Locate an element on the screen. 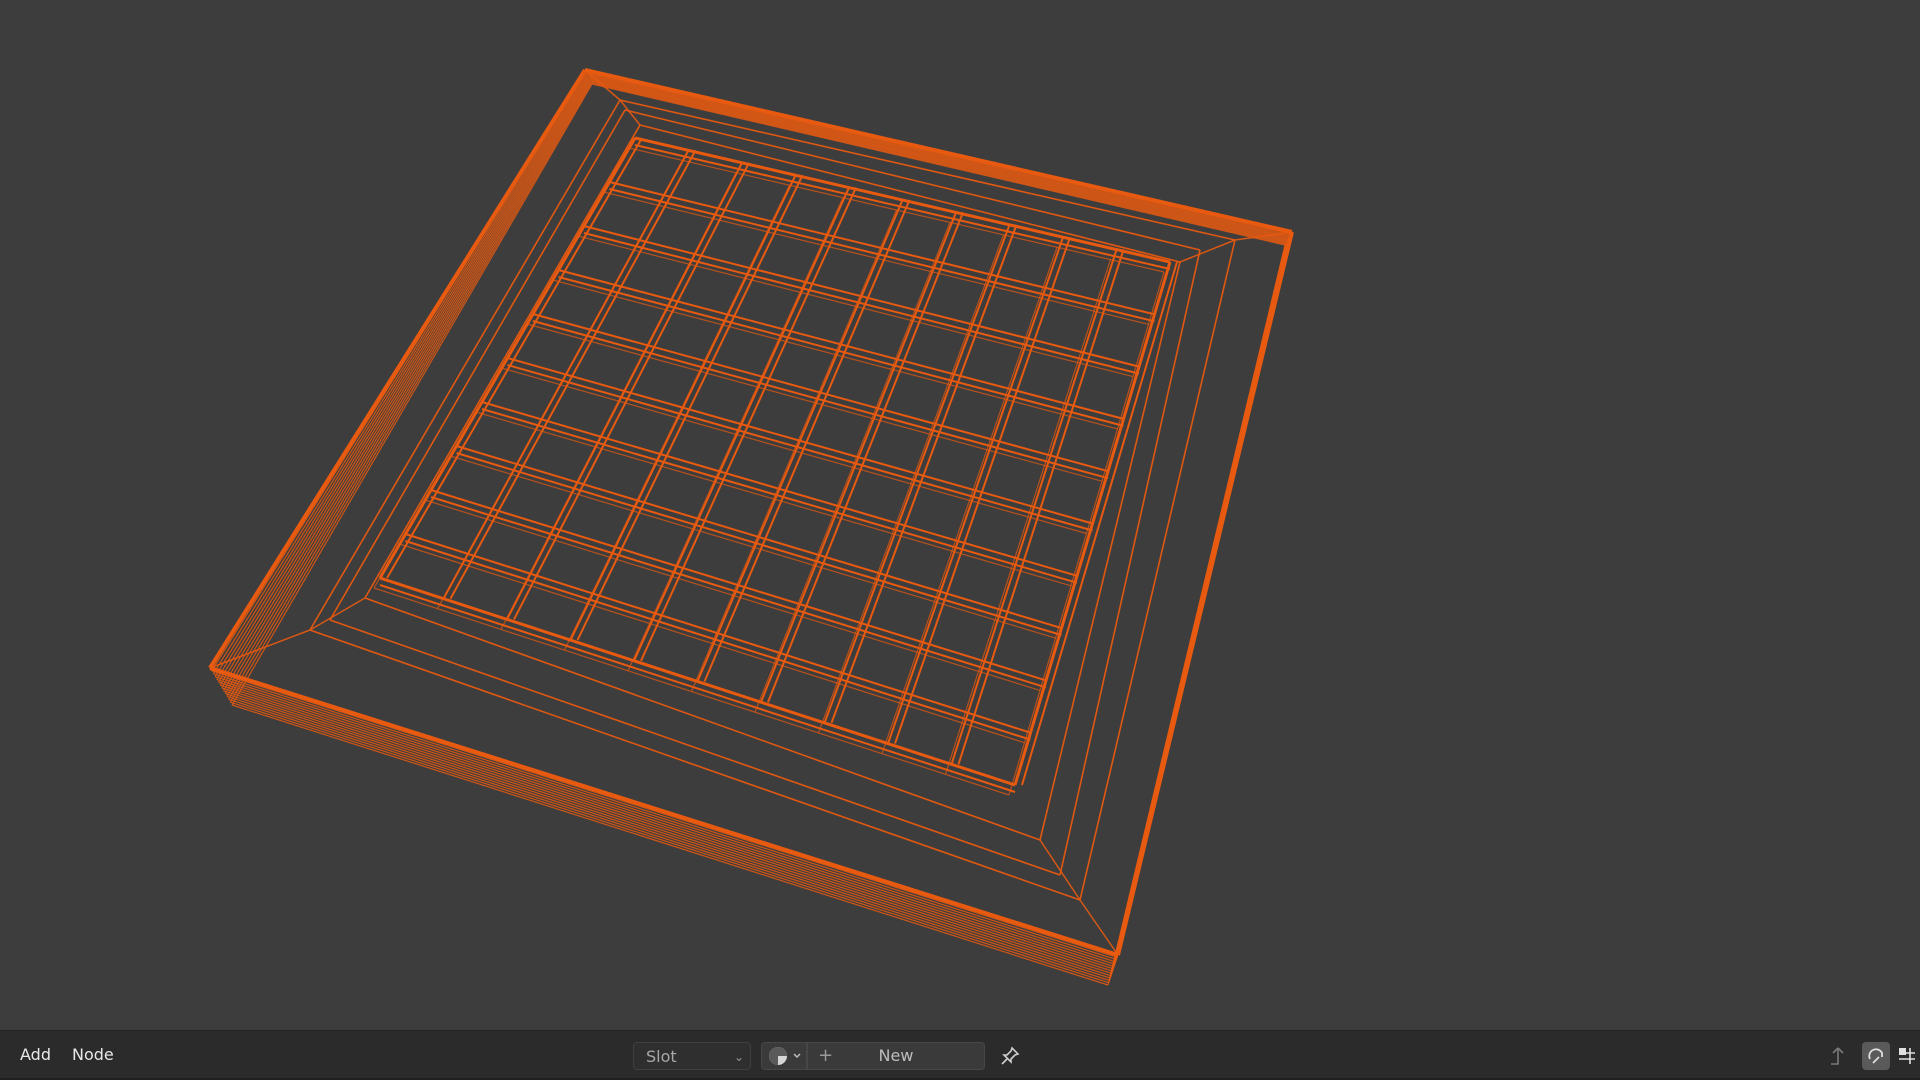 The image size is (1920, 1080). node-menu: Node is located at coordinates (93, 1055).